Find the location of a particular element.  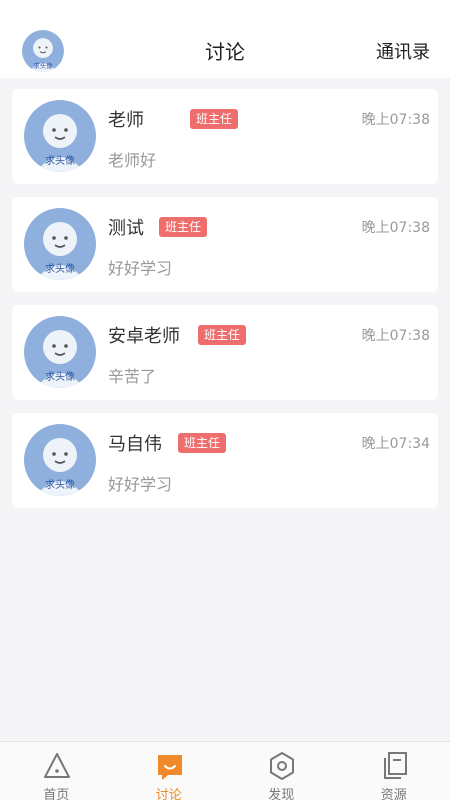

tab-discover: 发现 is located at coordinates (281, 771).